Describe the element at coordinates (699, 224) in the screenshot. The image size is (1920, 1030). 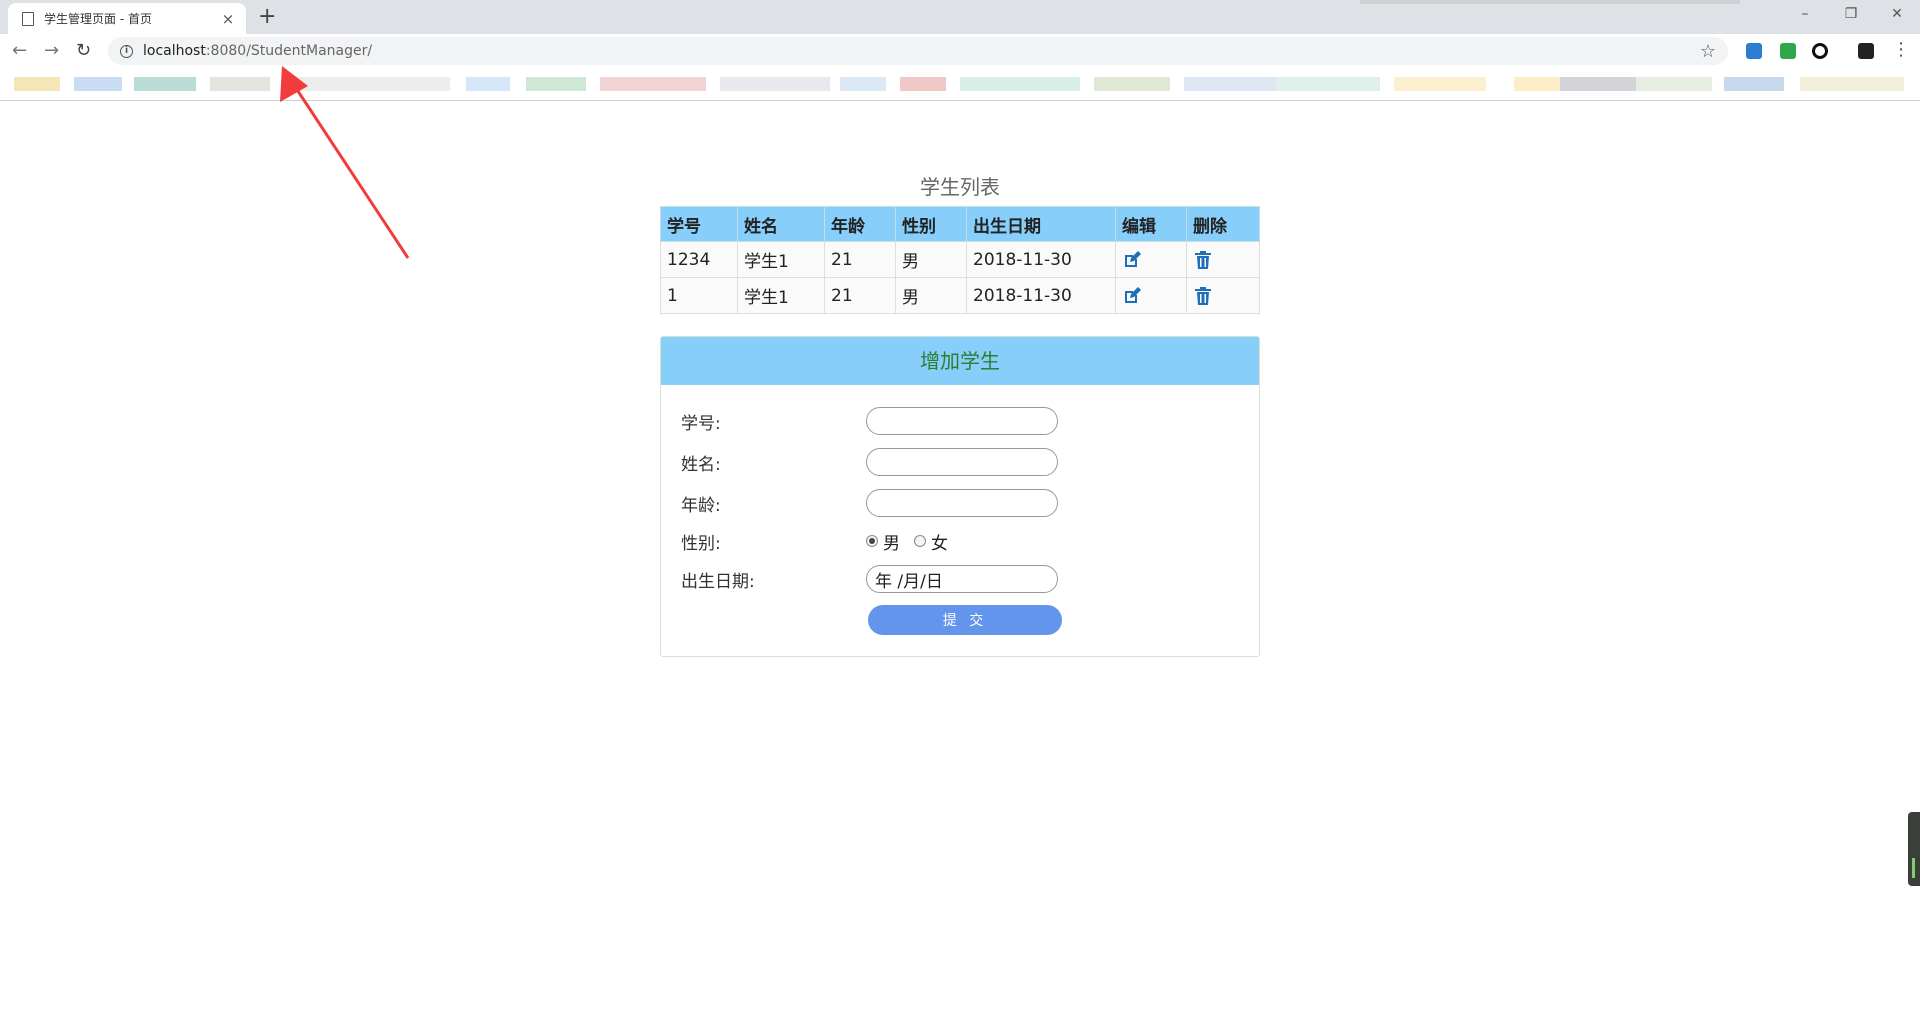
I see `header-id: 学号` at that location.